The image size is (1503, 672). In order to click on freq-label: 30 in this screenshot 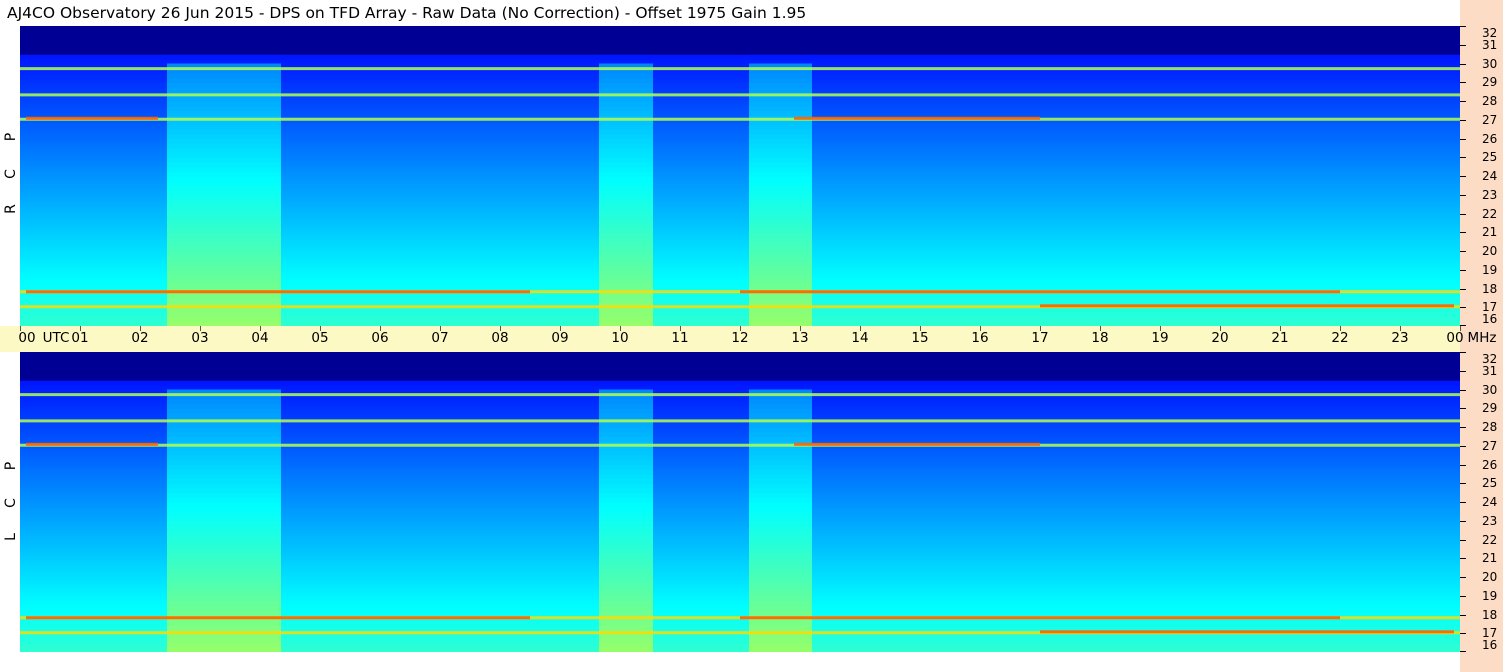, I will do `click(1490, 389)`.